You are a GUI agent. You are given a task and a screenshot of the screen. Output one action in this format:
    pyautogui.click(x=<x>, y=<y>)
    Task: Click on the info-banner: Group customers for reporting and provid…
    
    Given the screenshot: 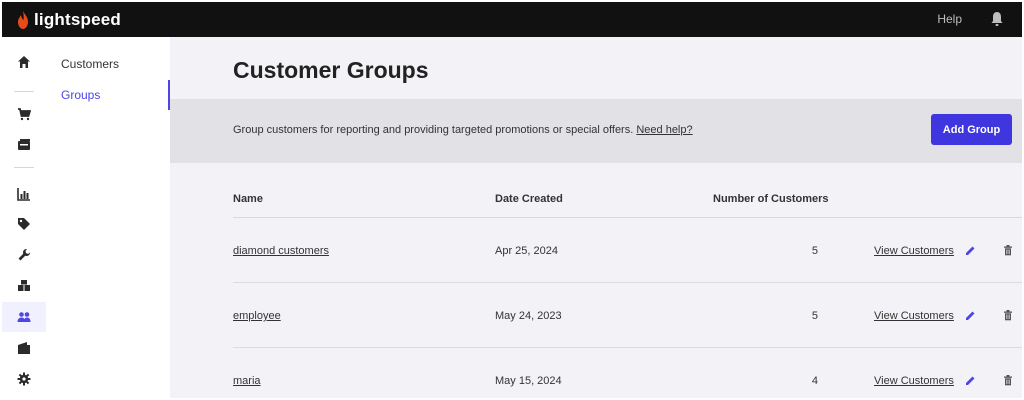 What is the action you would take?
    pyautogui.click(x=596, y=131)
    